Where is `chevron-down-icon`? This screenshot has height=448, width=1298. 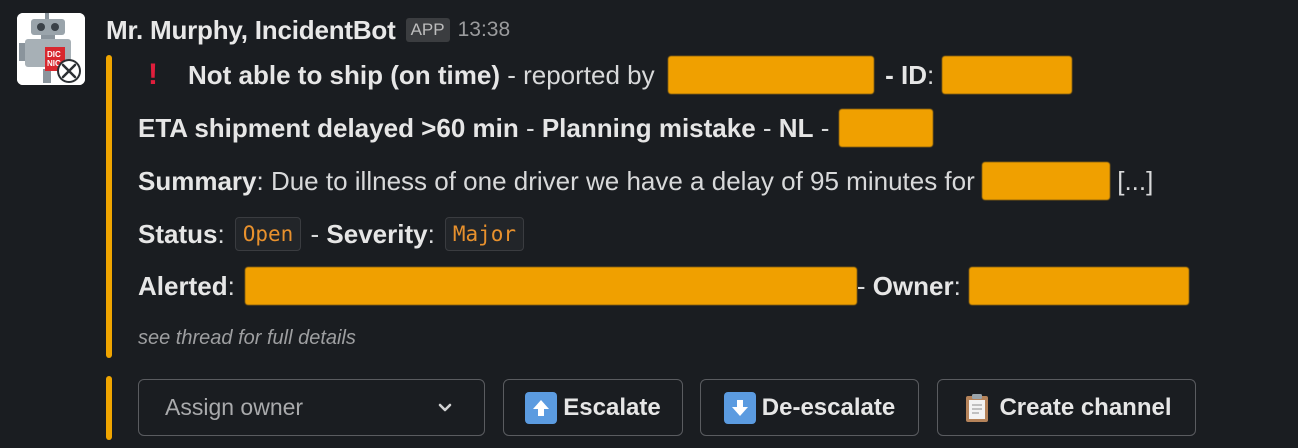
chevron-down-icon is located at coordinates (445, 407).